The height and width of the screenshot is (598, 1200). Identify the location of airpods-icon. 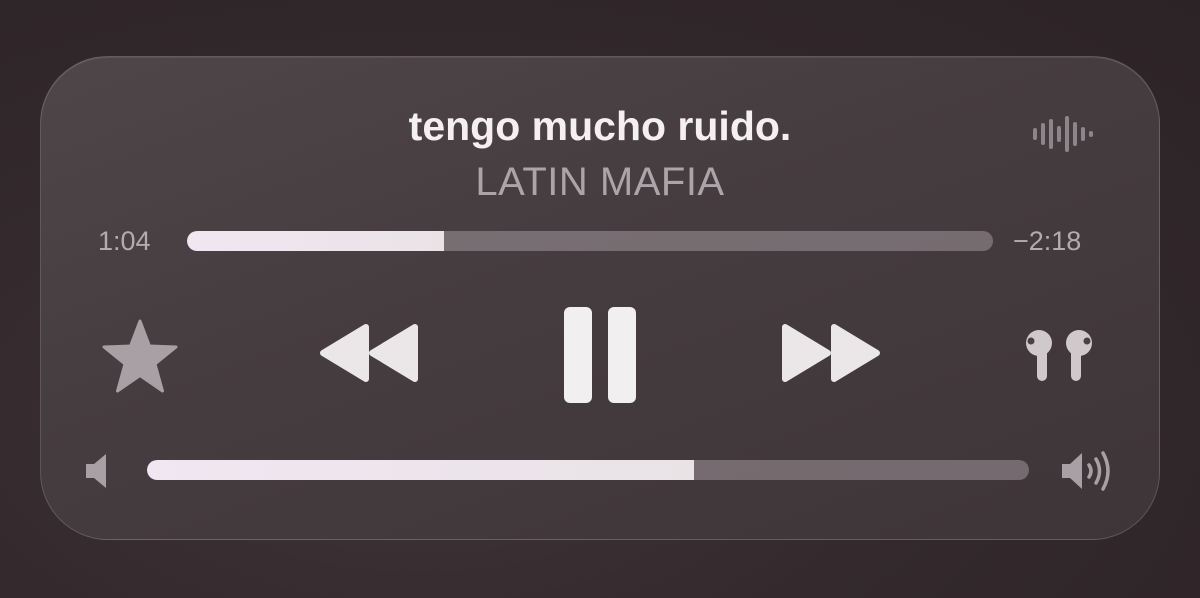
(1059, 356).